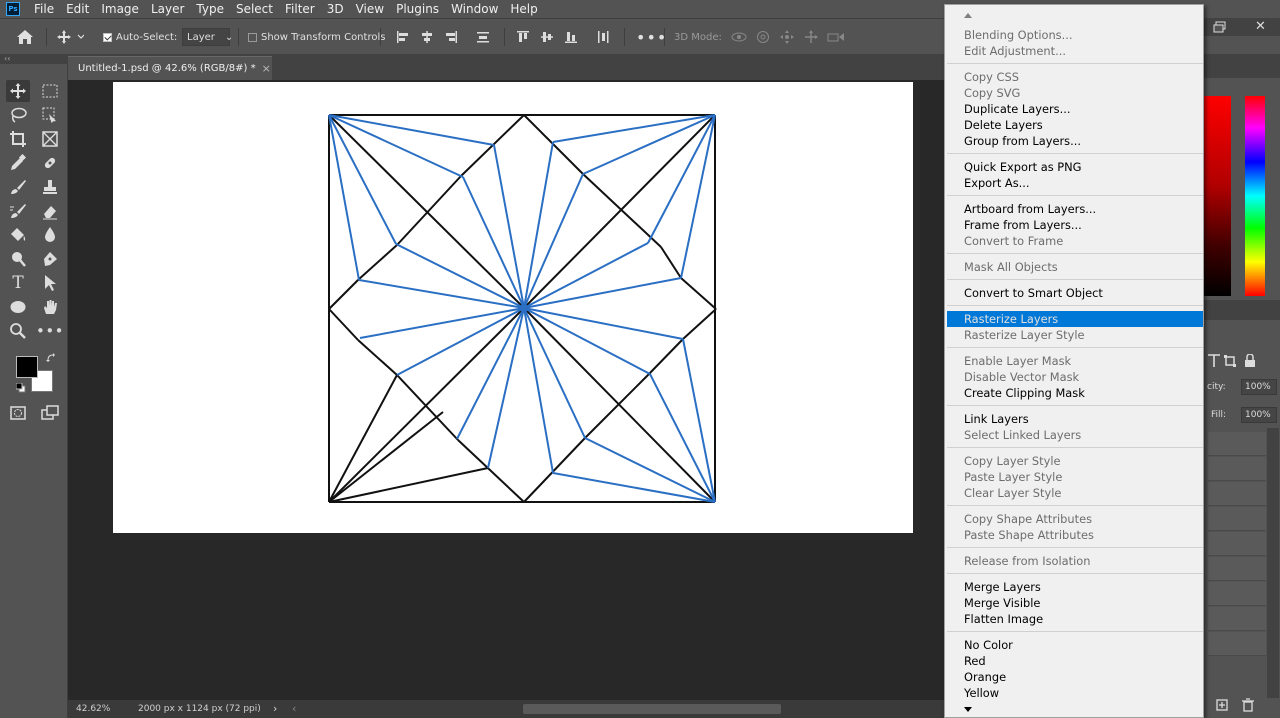 The height and width of the screenshot is (718, 1280). I want to click on crop-tool-icon, so click(18, 139).